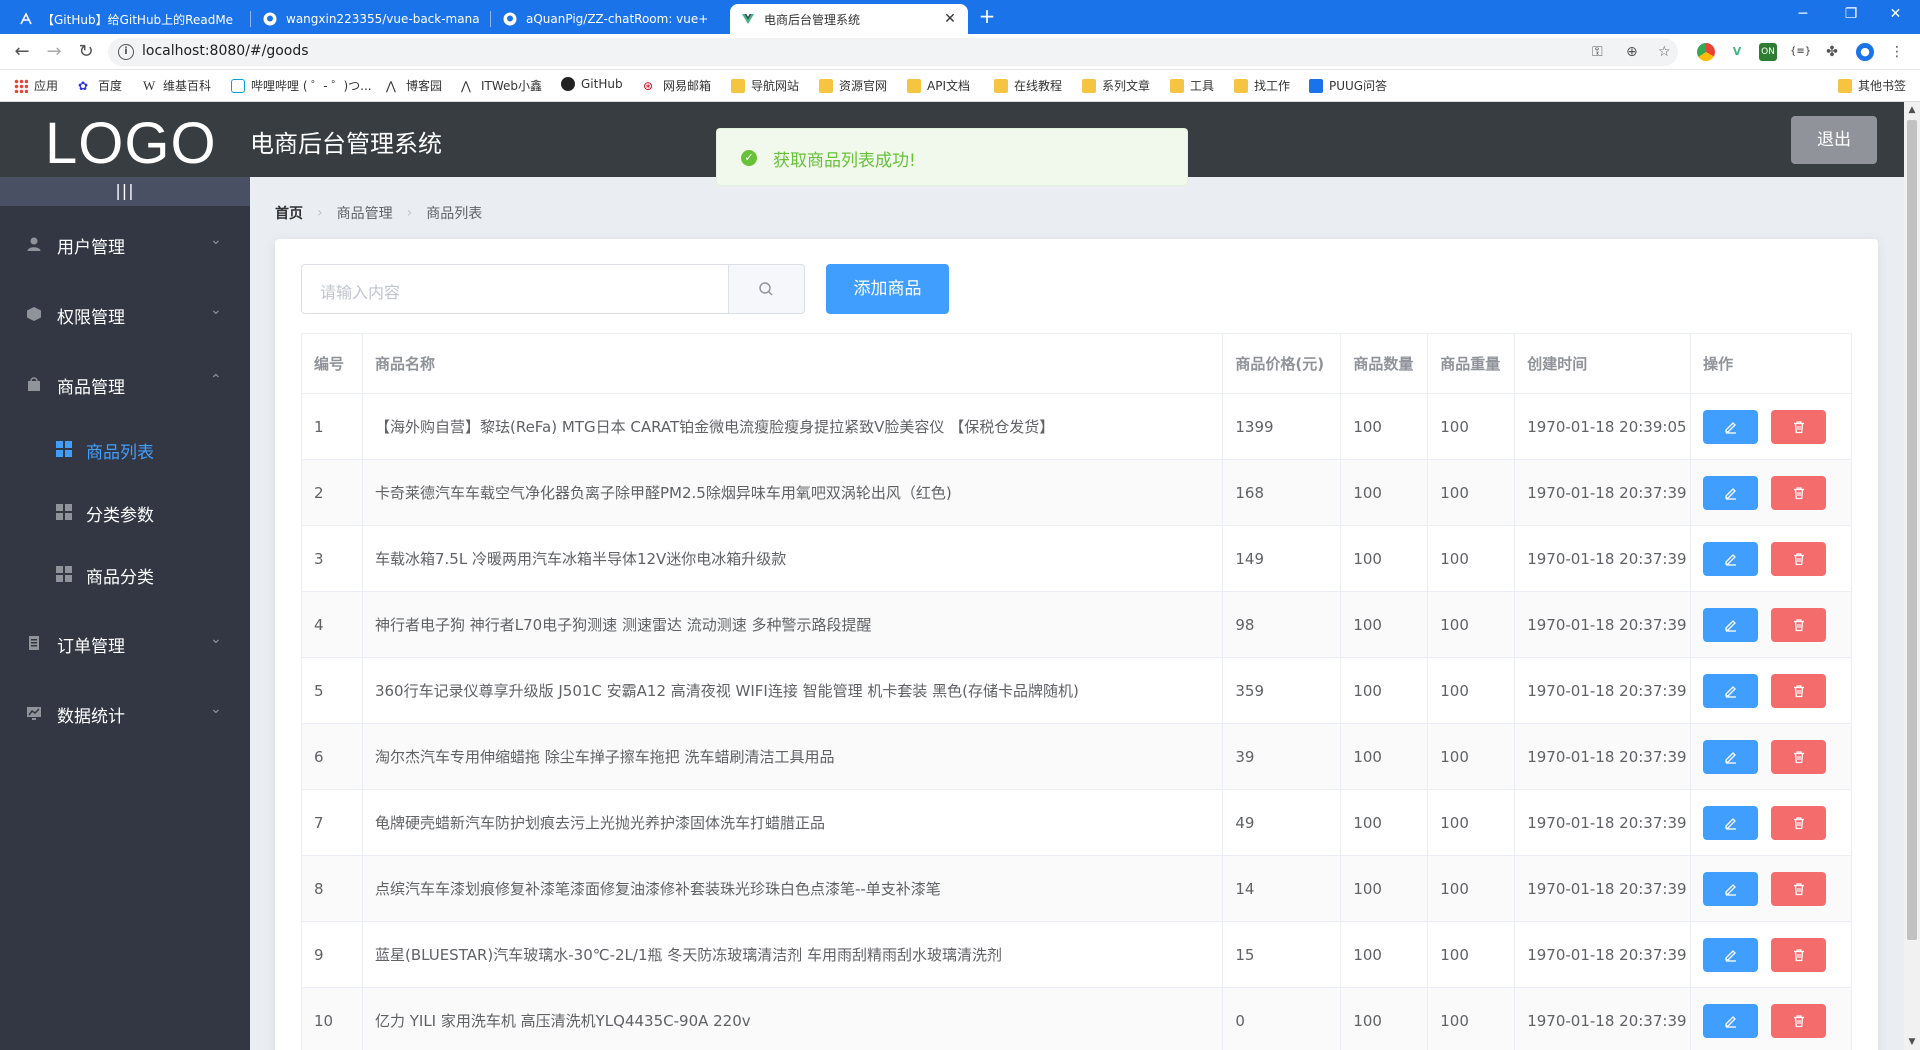  I want to click on close-tab-icon: ✕, so click(950, 19).